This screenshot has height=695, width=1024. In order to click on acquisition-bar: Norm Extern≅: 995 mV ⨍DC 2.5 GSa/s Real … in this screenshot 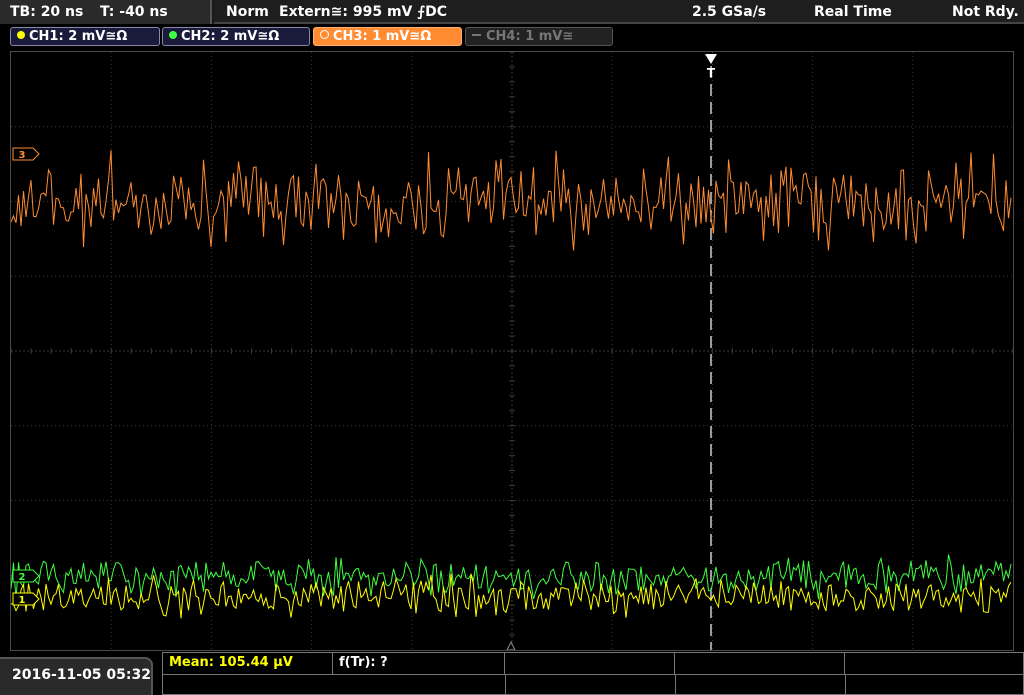, I will do `click(619, 12)`.